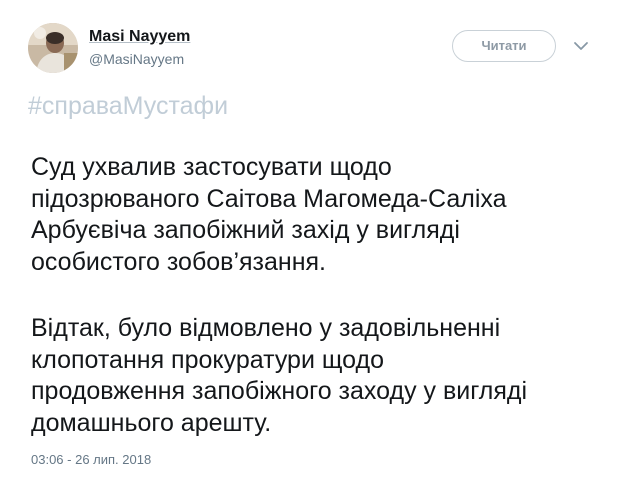 This screenshot has width=621, height=484. Describe the element at coordinates (207, 359) in the screenshot. I see `text-line: клопотання прокуратури щодо` at that location.